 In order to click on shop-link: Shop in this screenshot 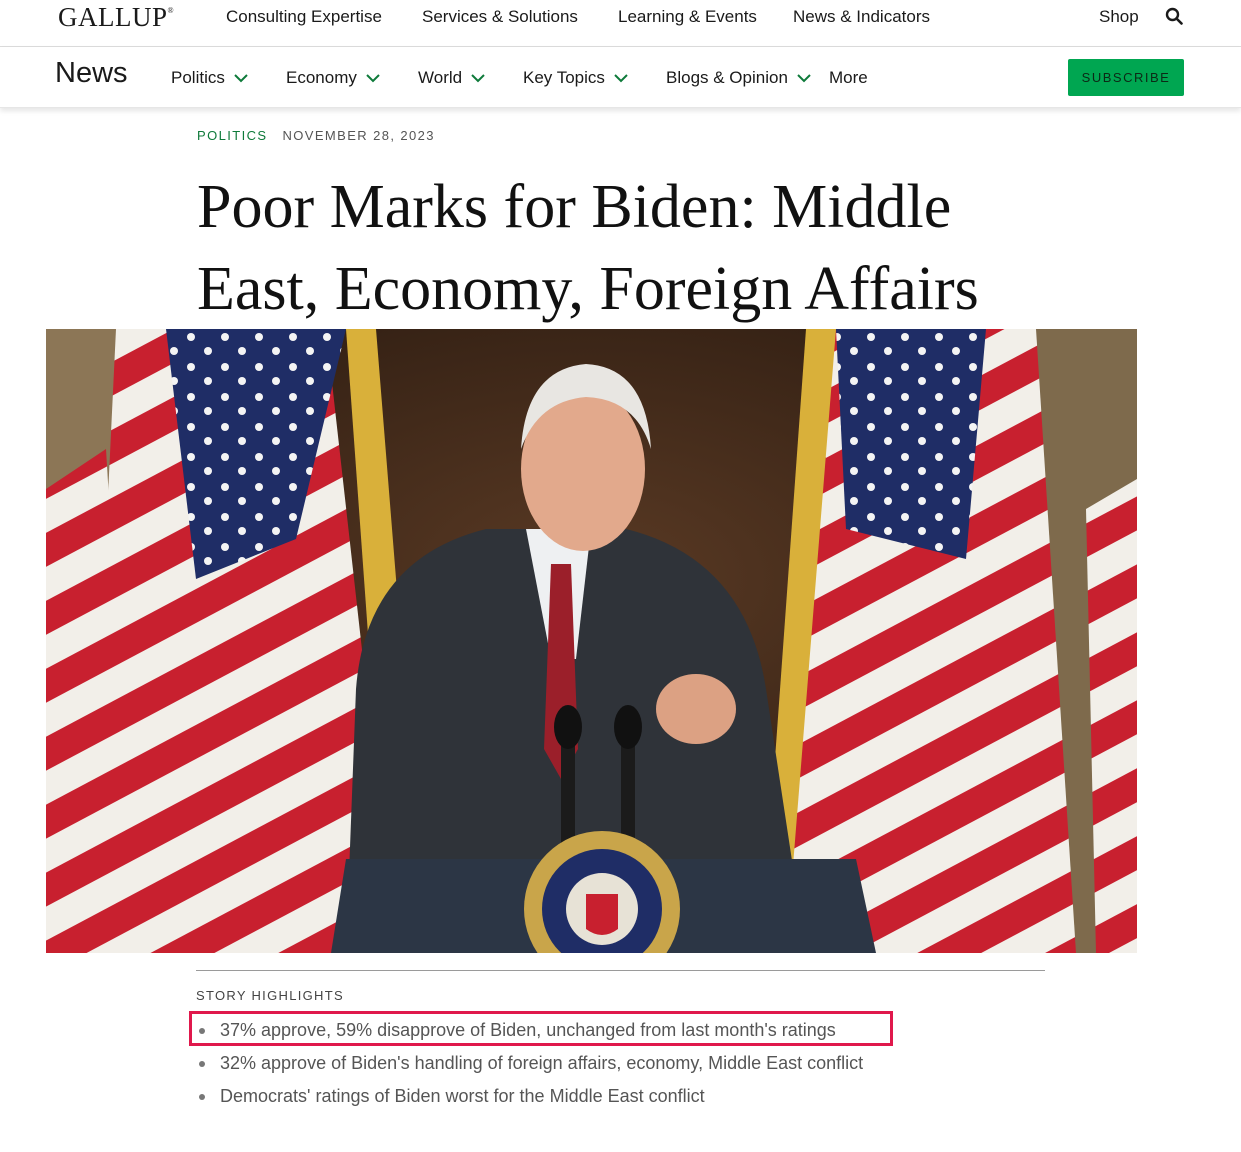, I will do `click(1119, 17)`.